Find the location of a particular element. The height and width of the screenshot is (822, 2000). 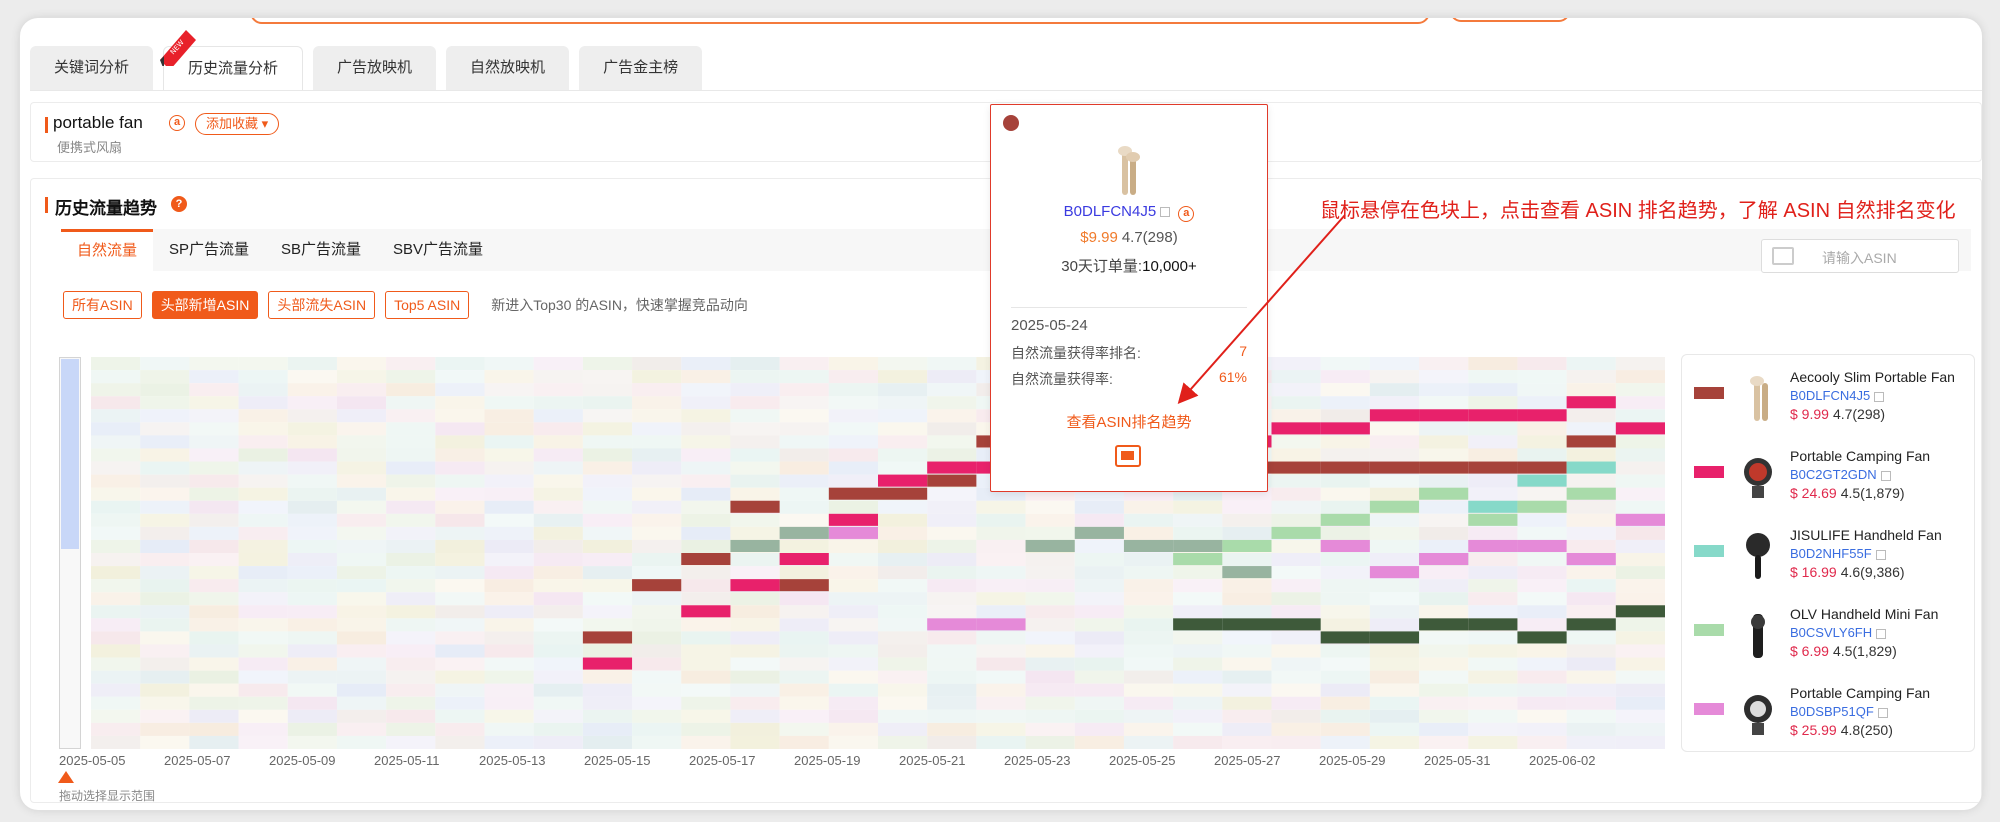

copy-icon is located at coordinates (1885, 475).